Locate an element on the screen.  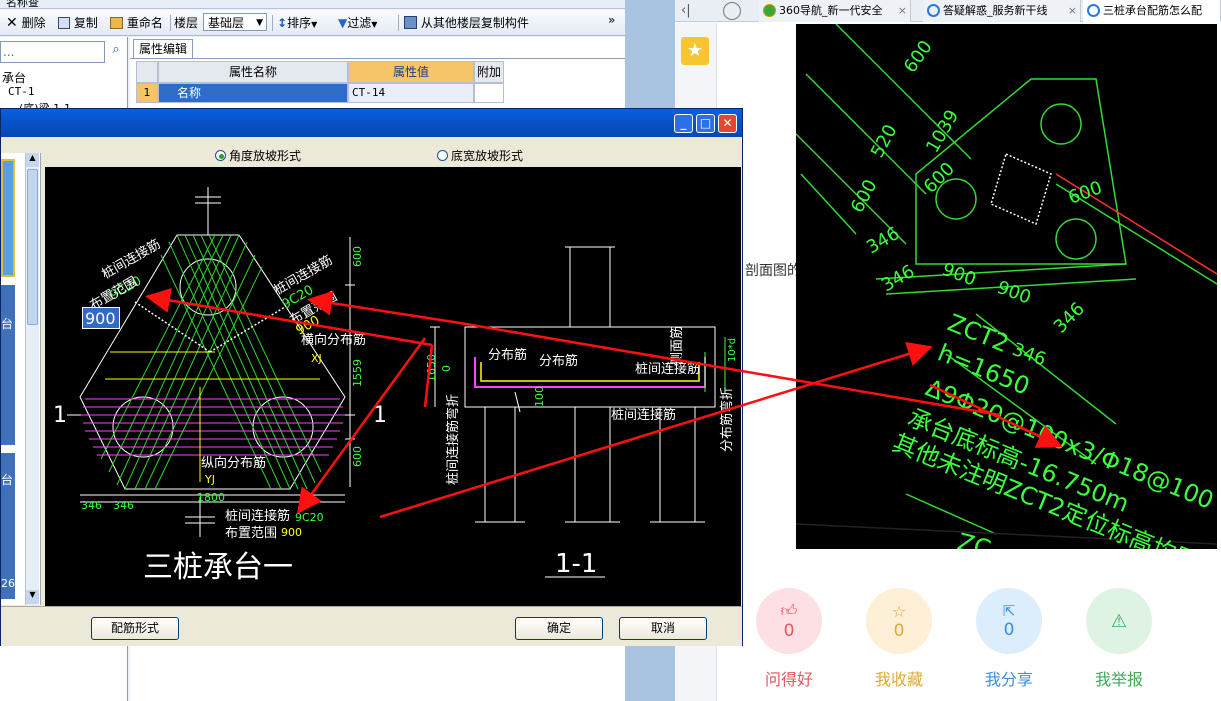
dialog-title-bar: _ □ ✕ is located at coordinates (371, 123).